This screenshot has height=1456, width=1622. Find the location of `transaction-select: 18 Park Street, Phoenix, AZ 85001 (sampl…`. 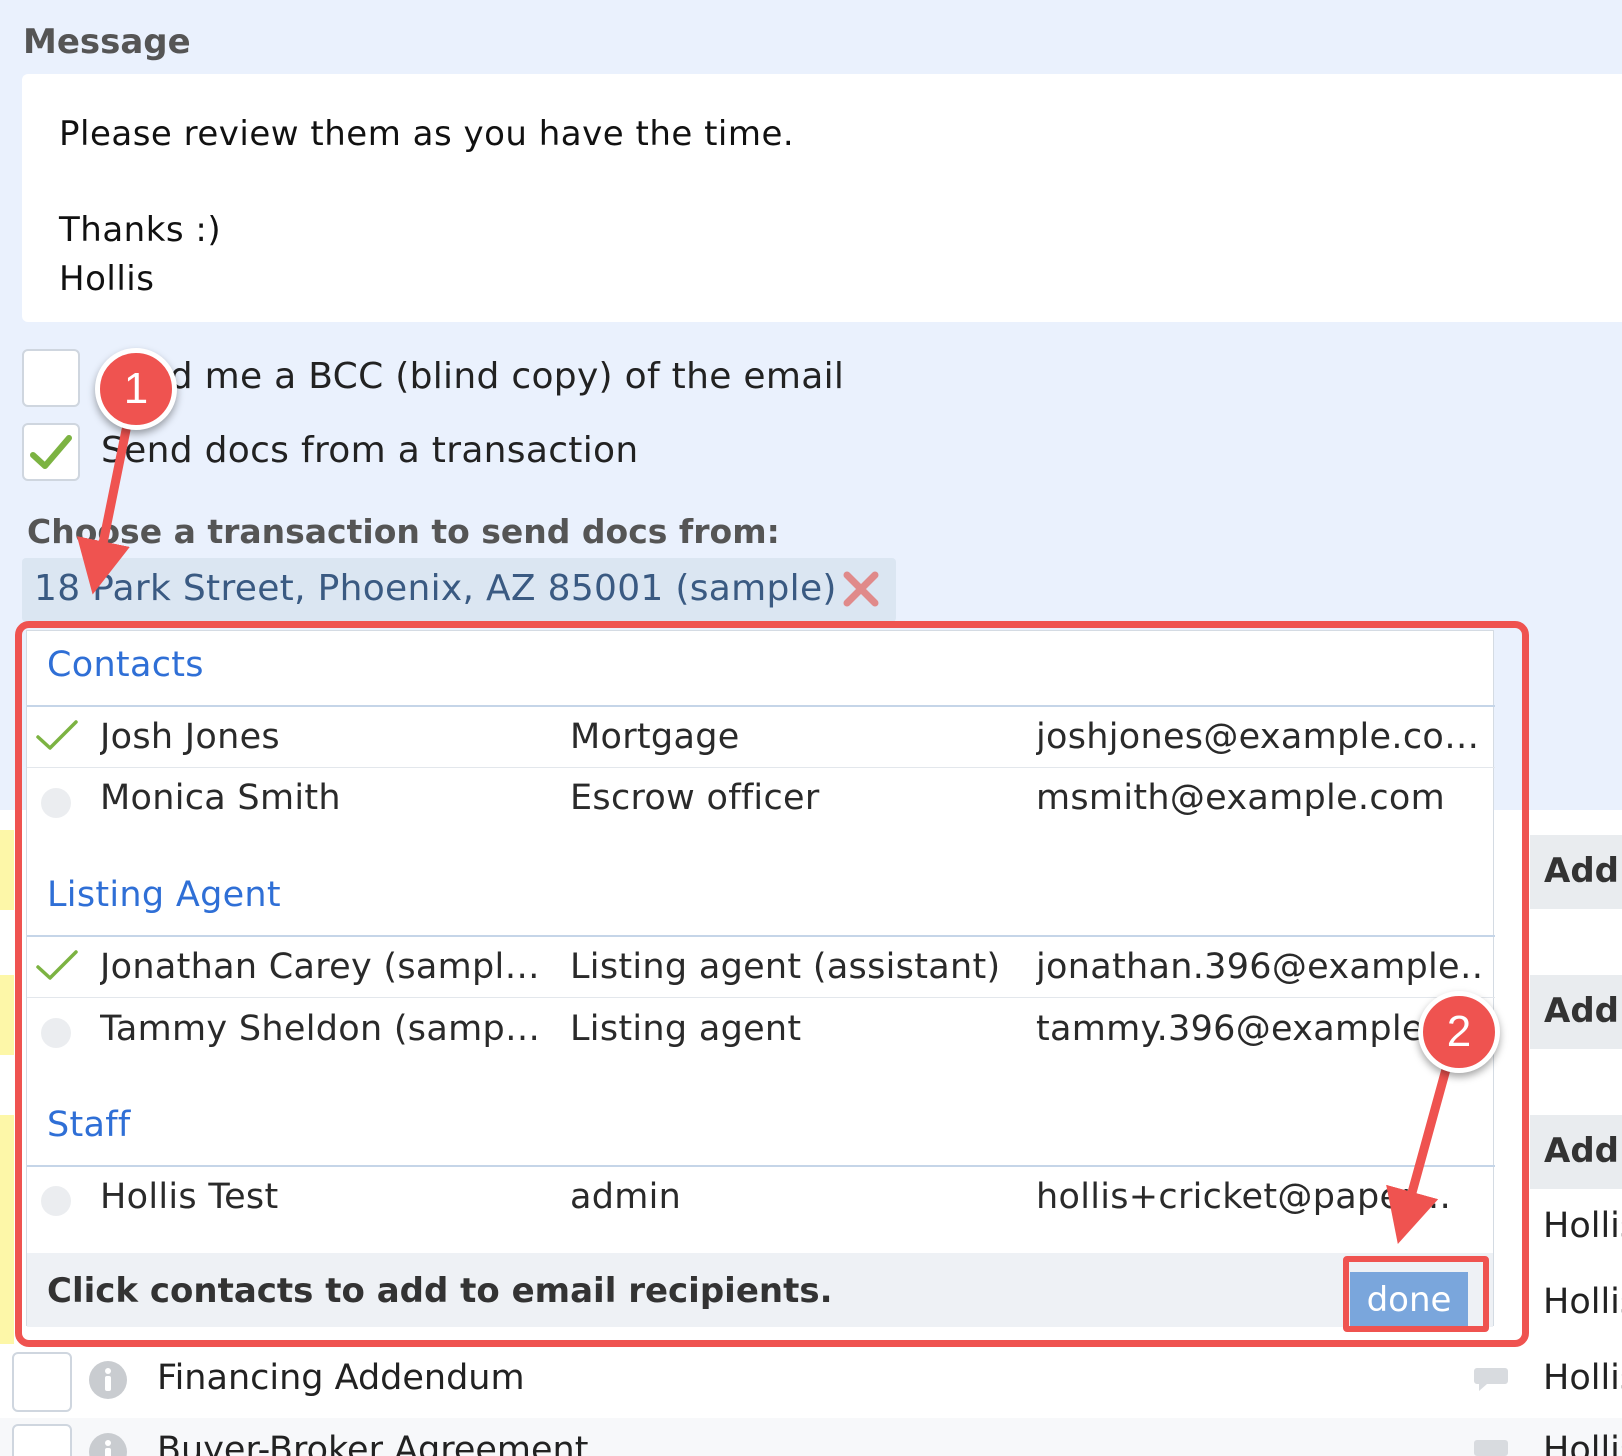

transaction-select: 18 Park Street, Phoenix, AZ 85001 (sampl… is located at coordinates (459, 590).